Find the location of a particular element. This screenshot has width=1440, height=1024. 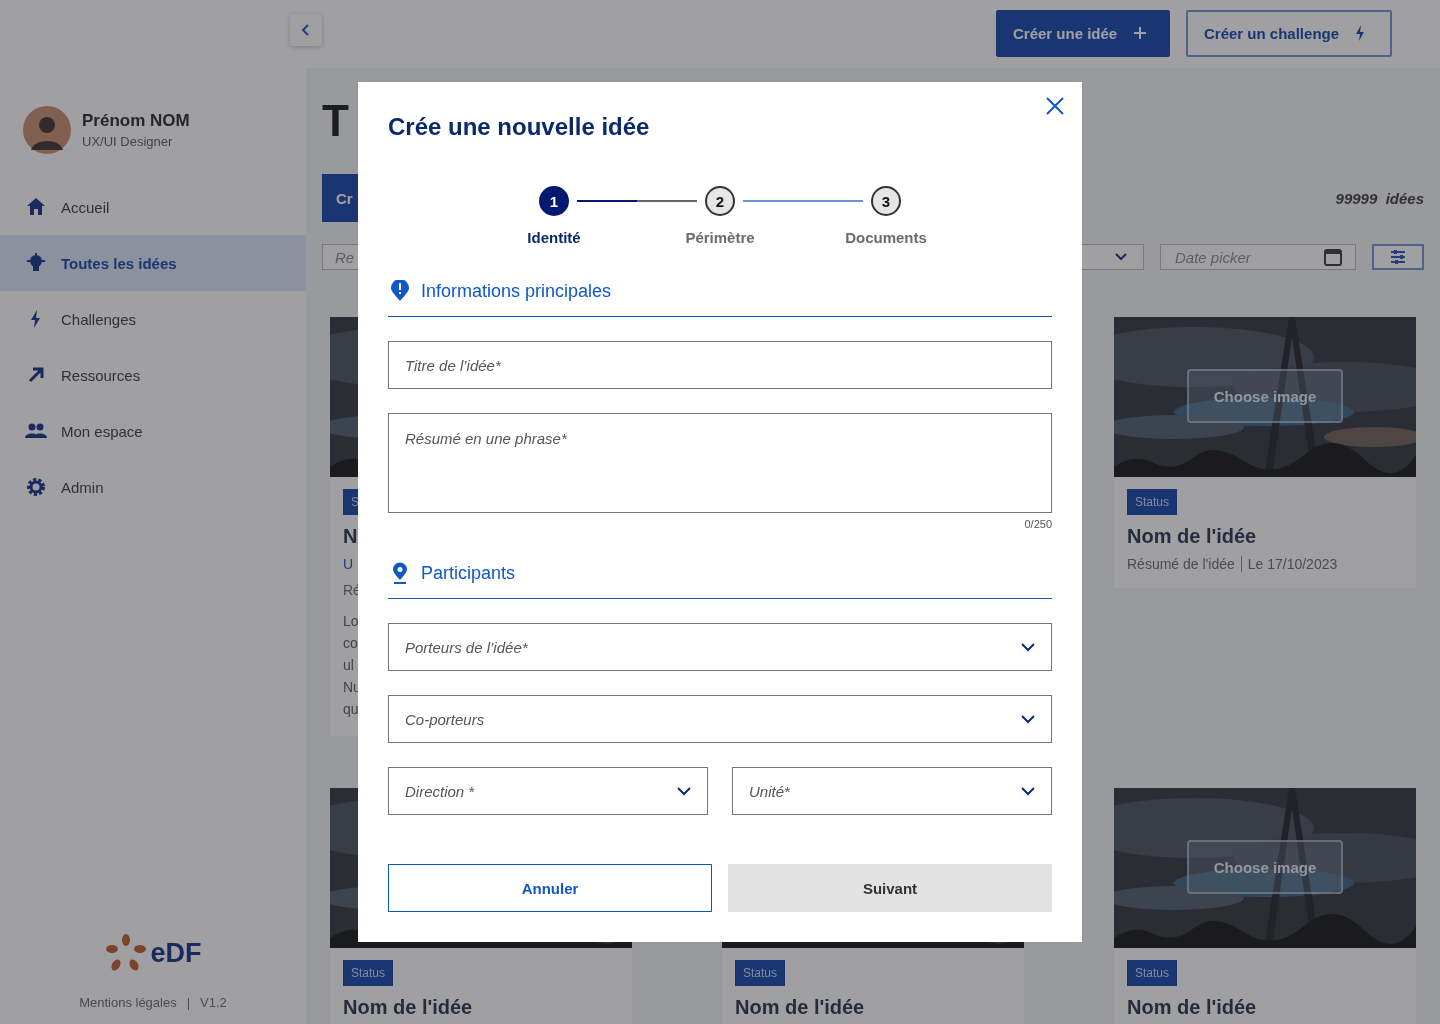

author-link: U is located at coordinates (348, 564).